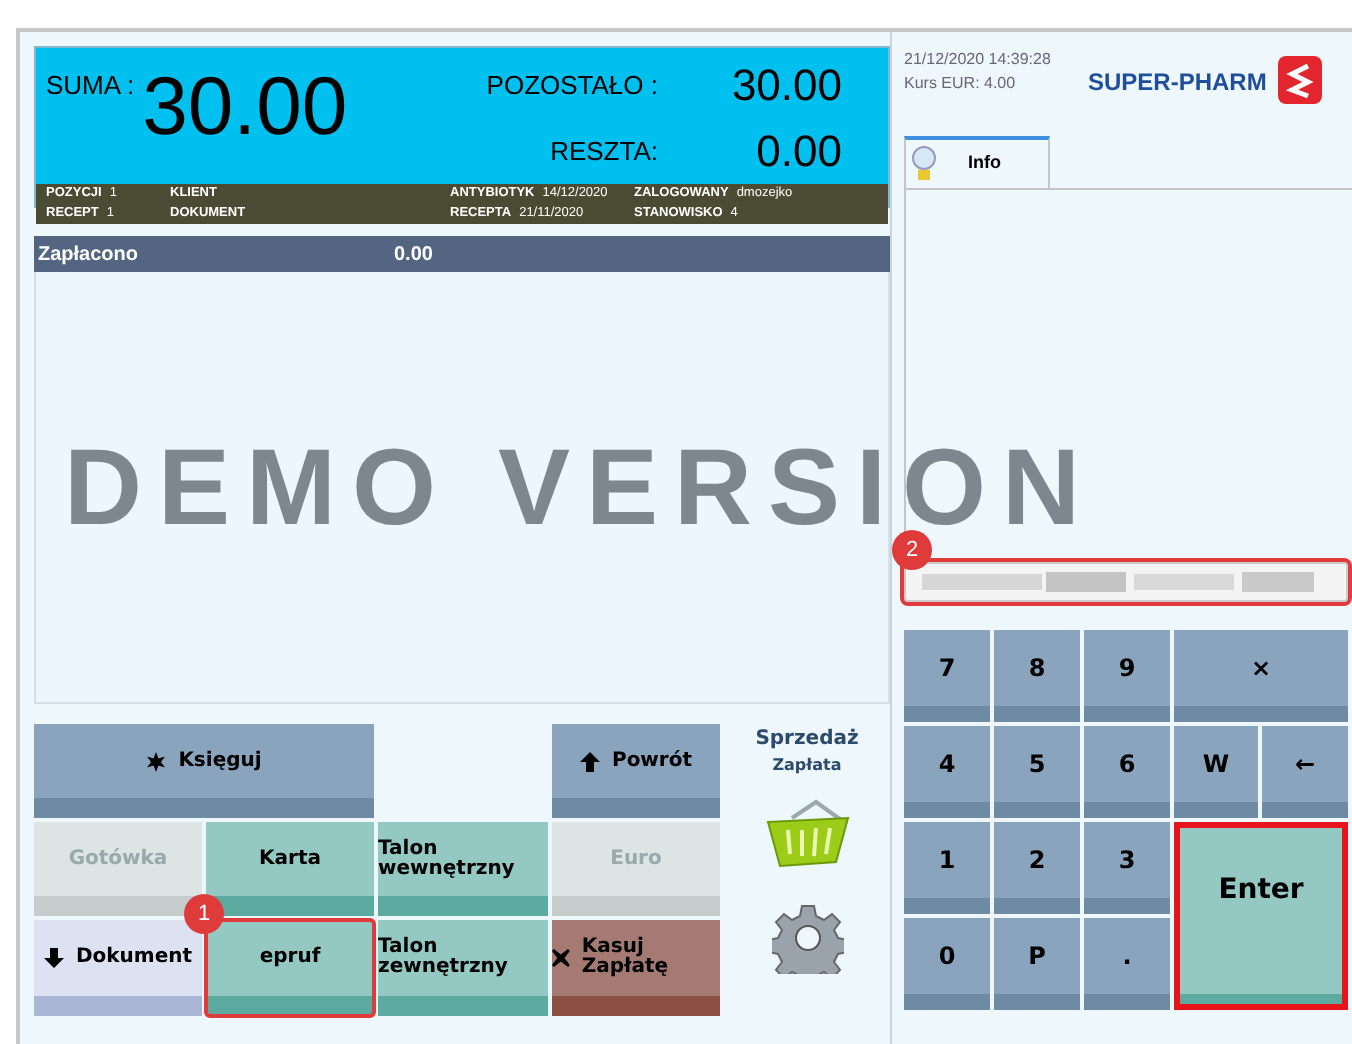  I want to click on payment-button: Dokument, so click(118, 968).